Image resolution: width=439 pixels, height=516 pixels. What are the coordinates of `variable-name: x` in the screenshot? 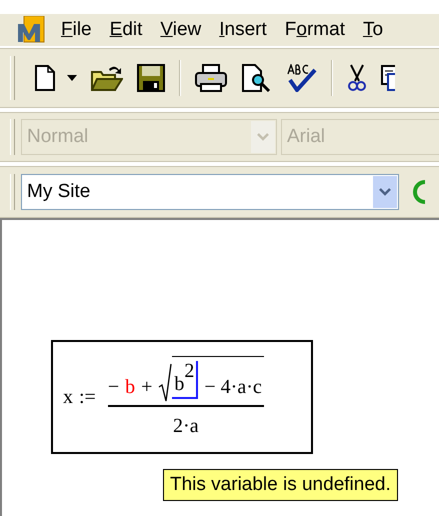 It's located at (68, 397).